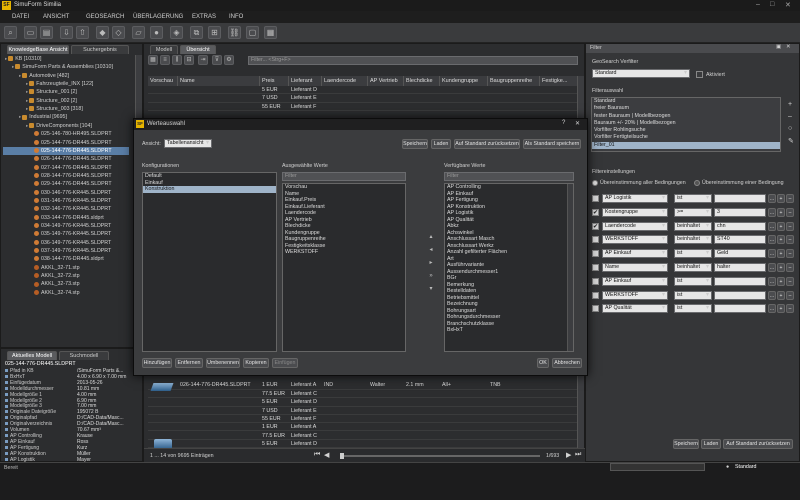 This screenshot has height=500, width=800. Describe the element at coordinates (790, 104) in the screenshot. I see `add-filter-icon: +` at that location.